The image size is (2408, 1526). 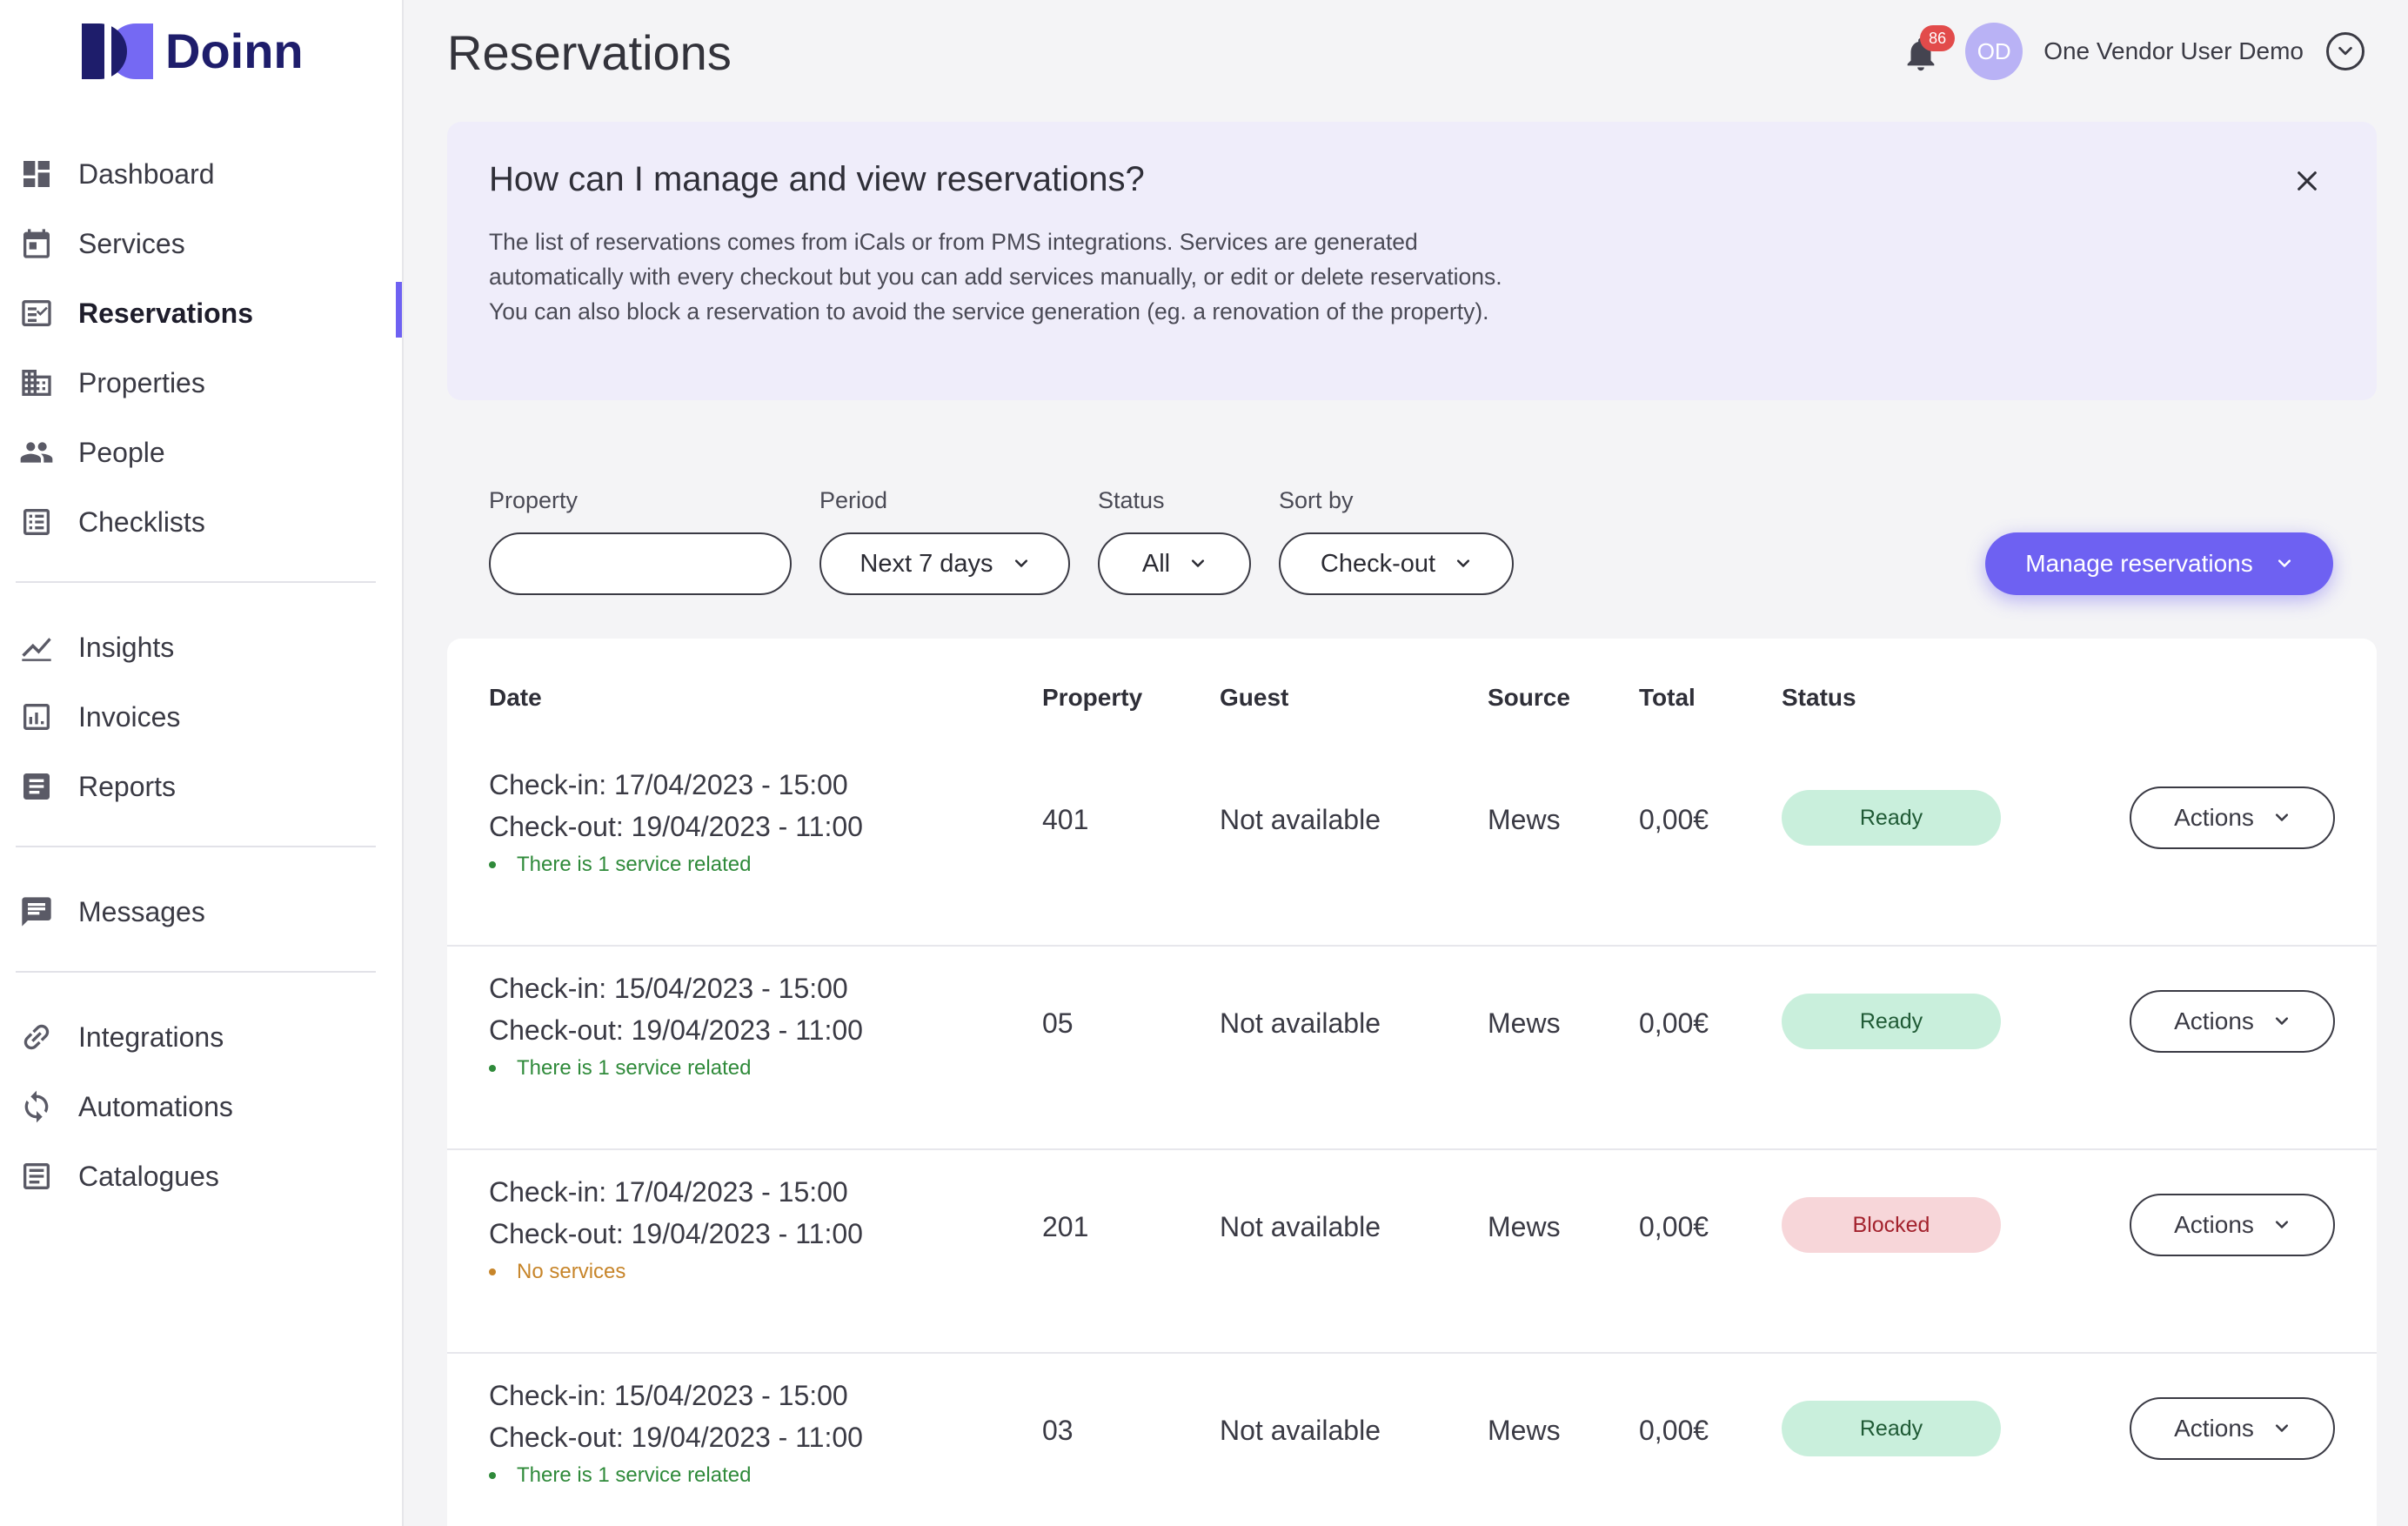 What do you see at coordinates (1819, 698) in the screenshot?
I see `column-header-status: Status` at bounding box center [1819, 698].